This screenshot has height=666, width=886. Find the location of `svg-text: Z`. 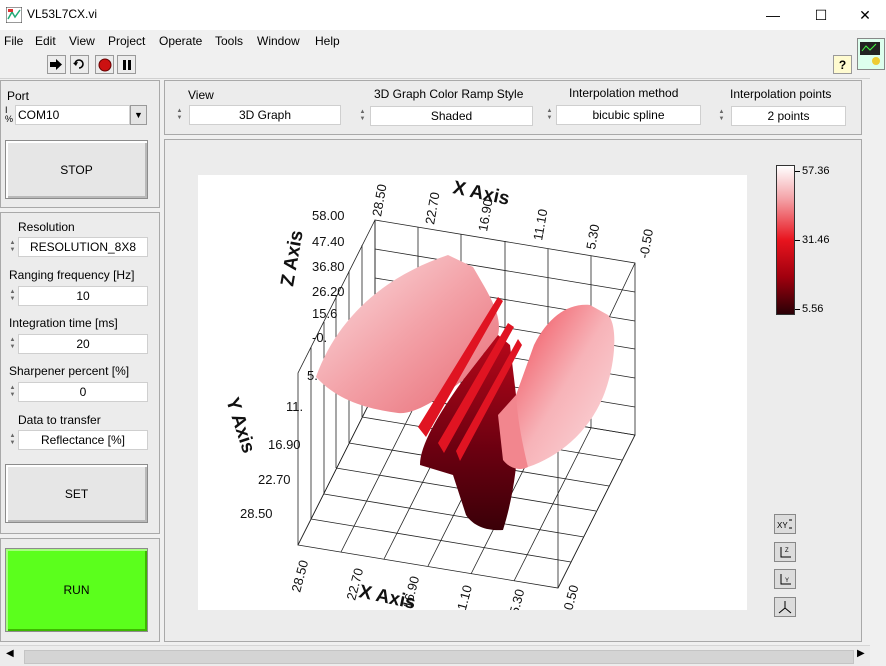

svg-text: Z is located at coordinates (787, 551).